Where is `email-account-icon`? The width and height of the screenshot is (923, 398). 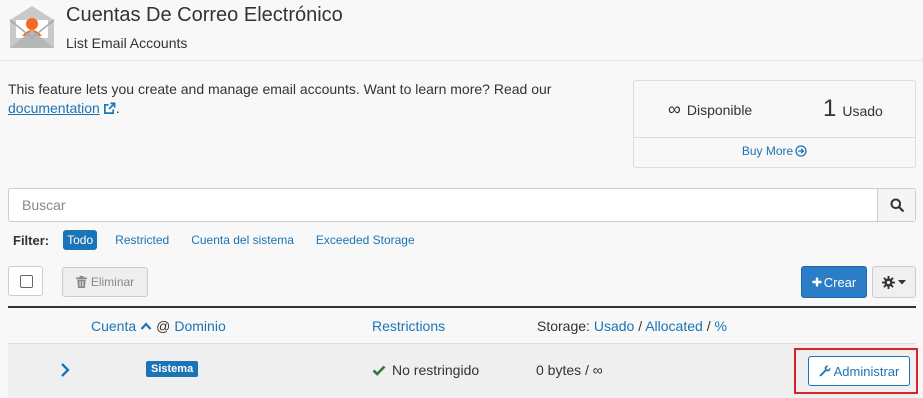 email-account-icon is located at coordinates (32, 27).